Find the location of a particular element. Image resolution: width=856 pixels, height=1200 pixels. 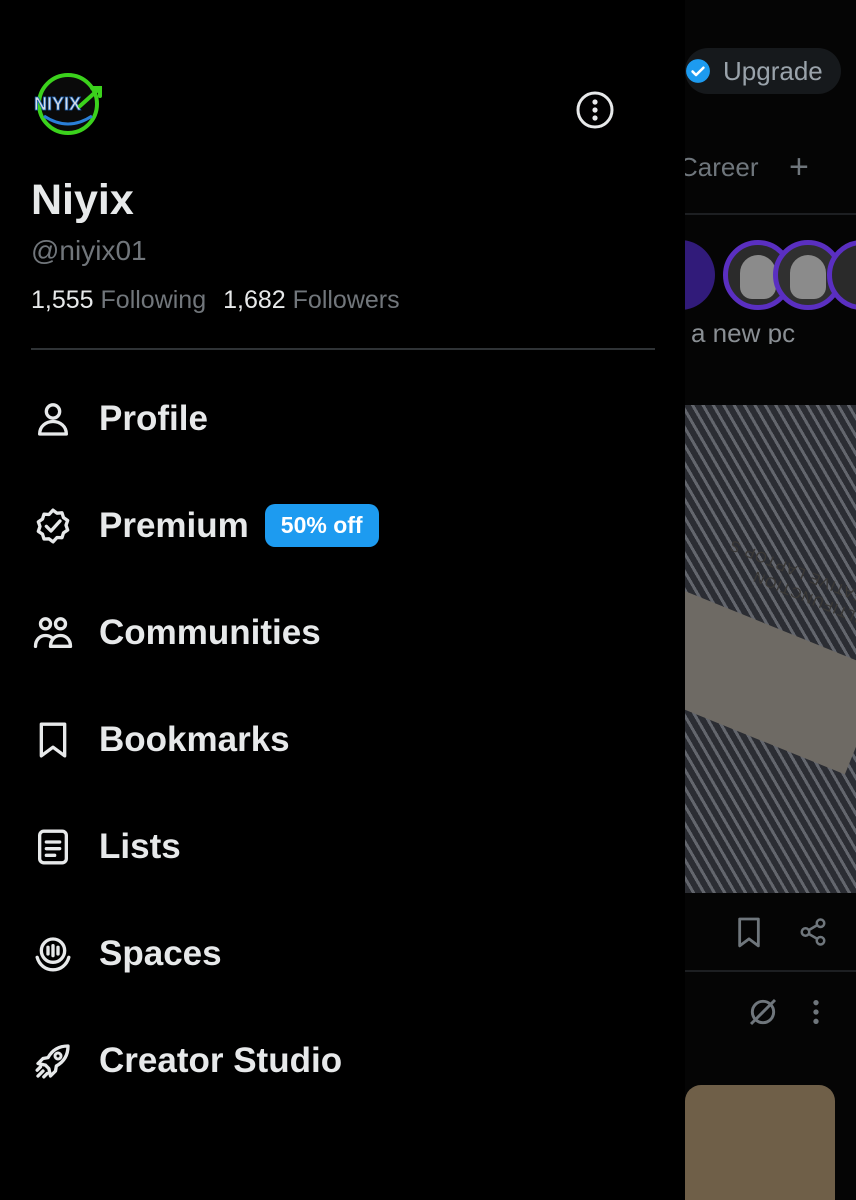

followers-count: 1,682 is located at coordinates (254, 300).